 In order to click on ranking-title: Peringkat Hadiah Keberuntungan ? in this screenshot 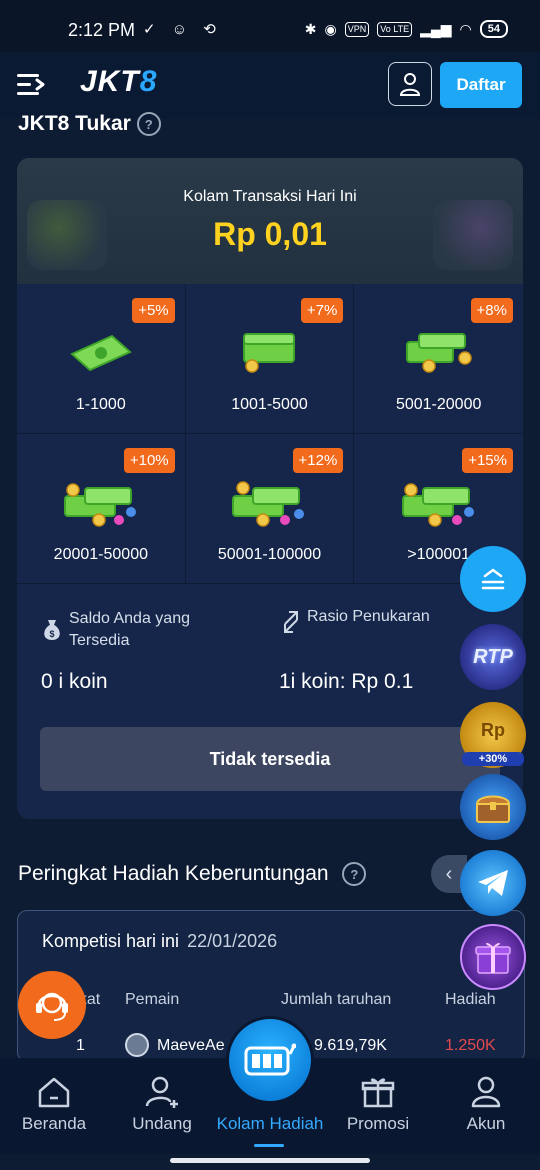, I will do `click(192, 874)`.